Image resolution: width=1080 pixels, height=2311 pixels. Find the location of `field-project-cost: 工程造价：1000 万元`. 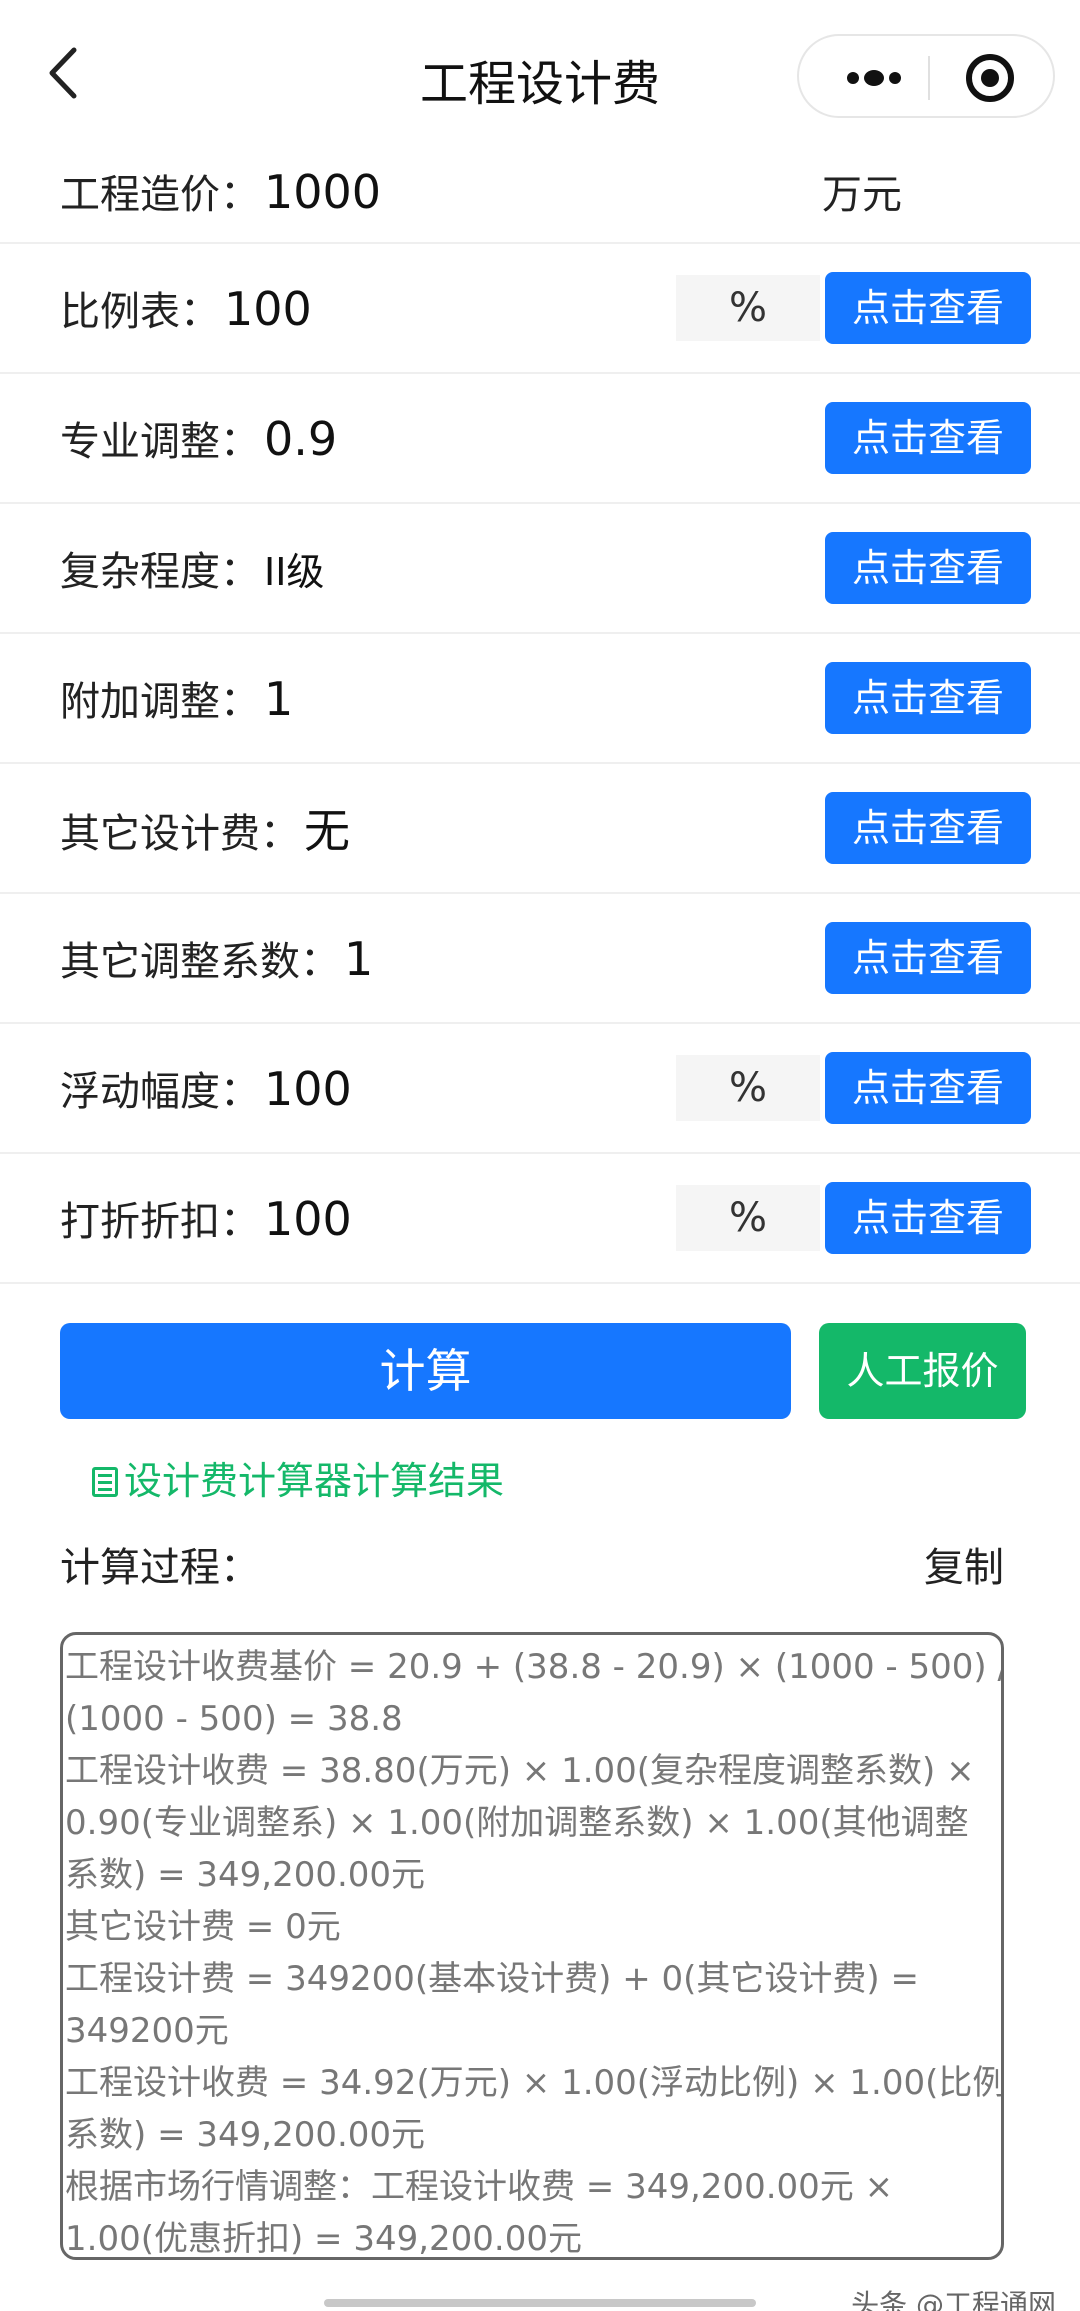

field-project-cost: 工程造价：1000 万元 is located at coordinates (540, 192).